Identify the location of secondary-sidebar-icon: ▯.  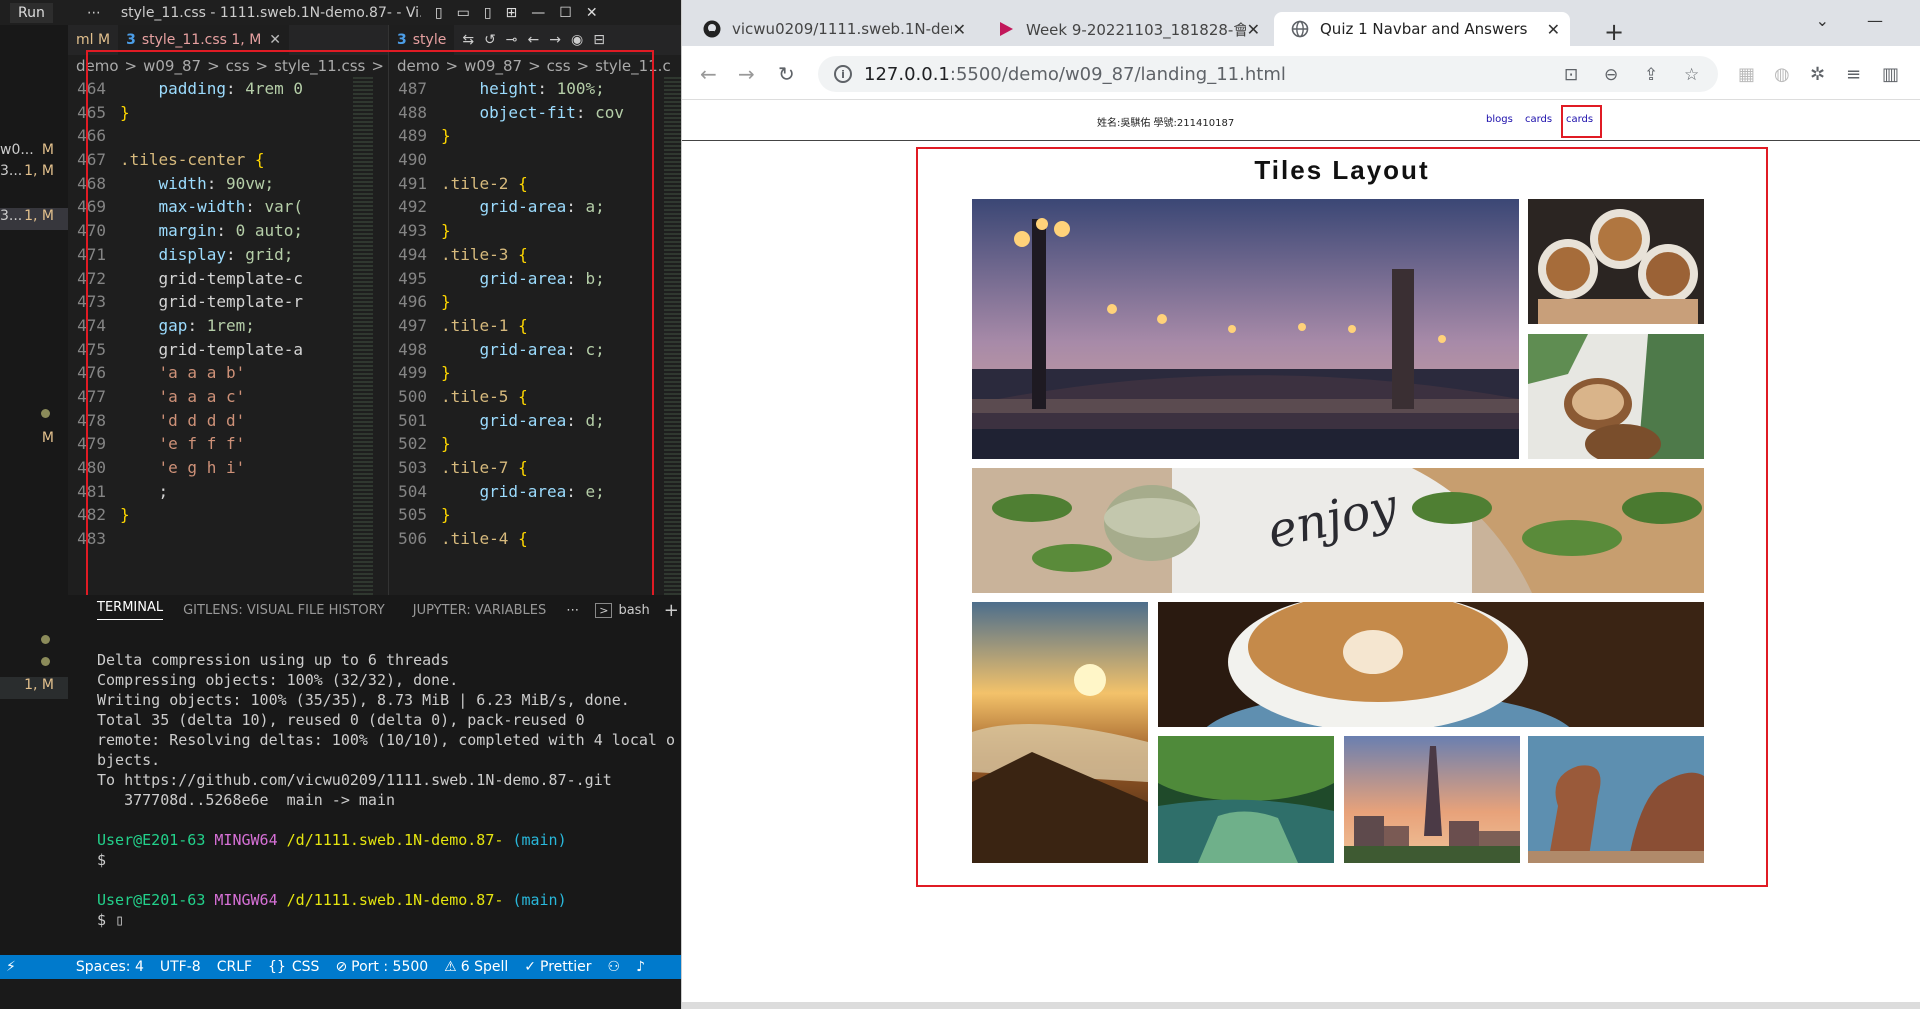
(488, 13).